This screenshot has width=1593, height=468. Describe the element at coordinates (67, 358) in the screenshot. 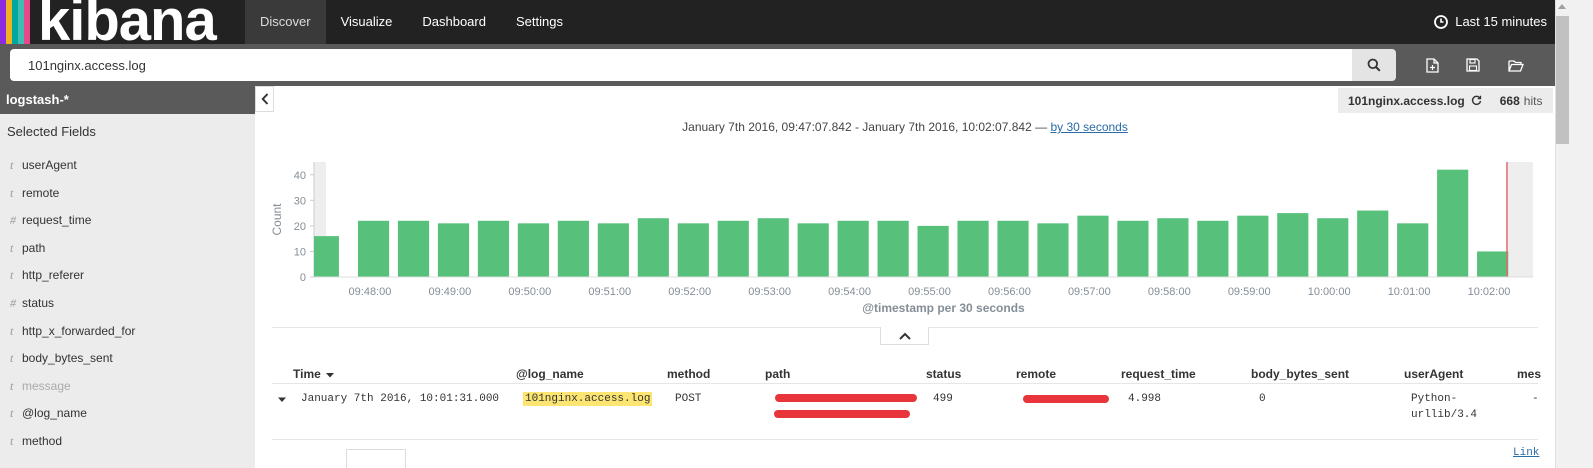

I see `field-name: body_bytes_sent` at that location.